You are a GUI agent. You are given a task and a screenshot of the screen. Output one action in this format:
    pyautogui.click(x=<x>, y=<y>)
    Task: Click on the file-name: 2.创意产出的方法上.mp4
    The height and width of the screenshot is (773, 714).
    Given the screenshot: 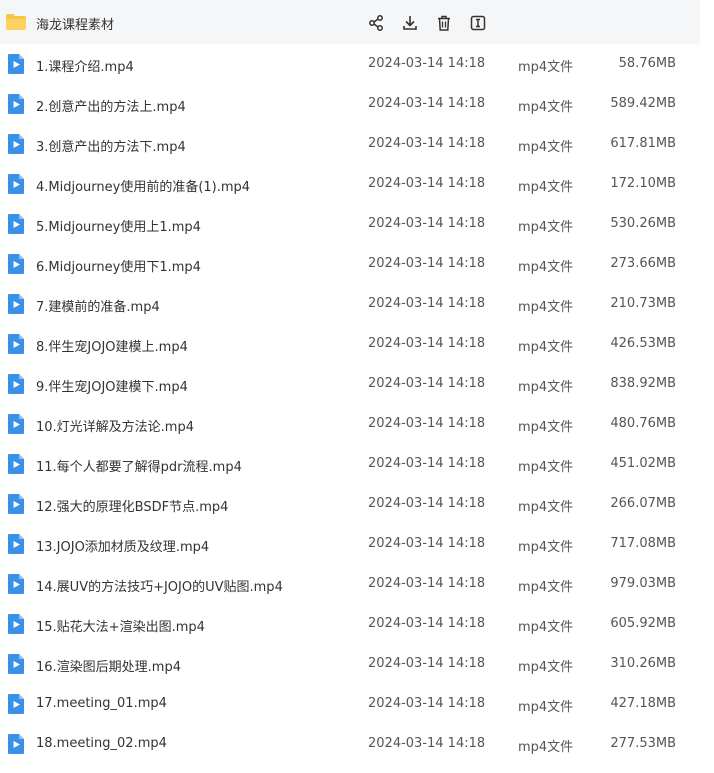 What is the action you would take?
    pyautogui.click(x=111, y=105)
    